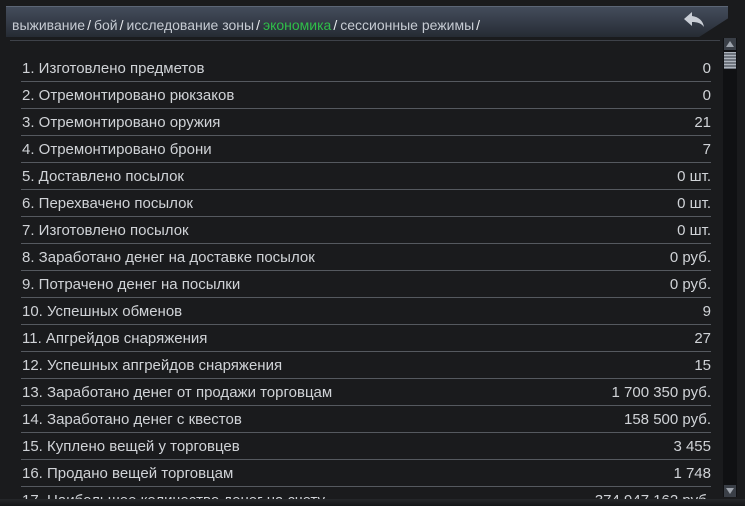 The width and height of the screenshot is (745, 506). Describe the element at coordinates (702, 122) in the screenshot. I see `stat-value: 21` at that location.